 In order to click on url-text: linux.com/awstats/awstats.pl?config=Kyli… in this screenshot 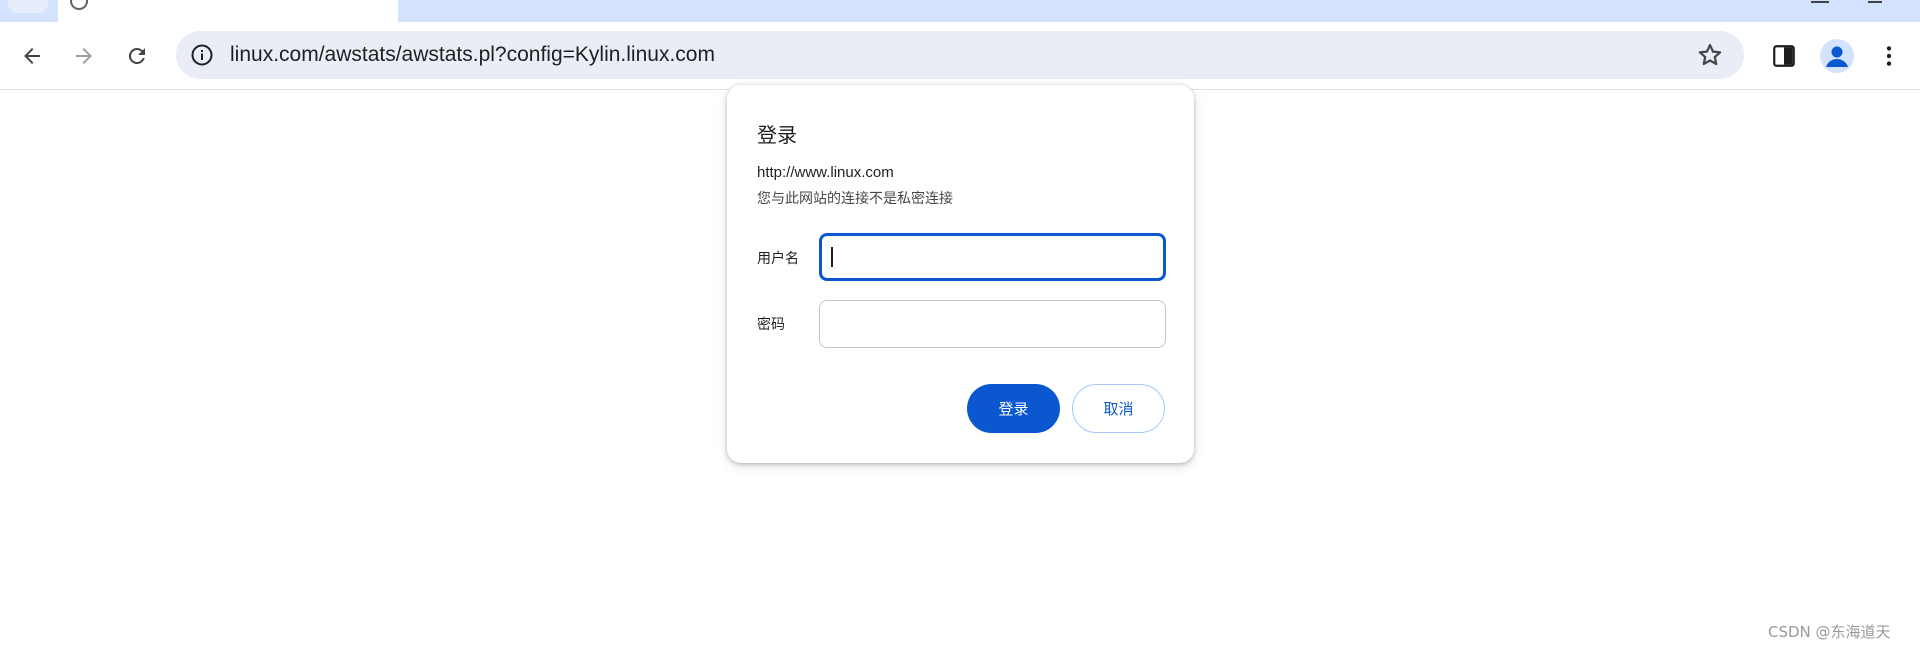, I will do `click(472, 55)`.